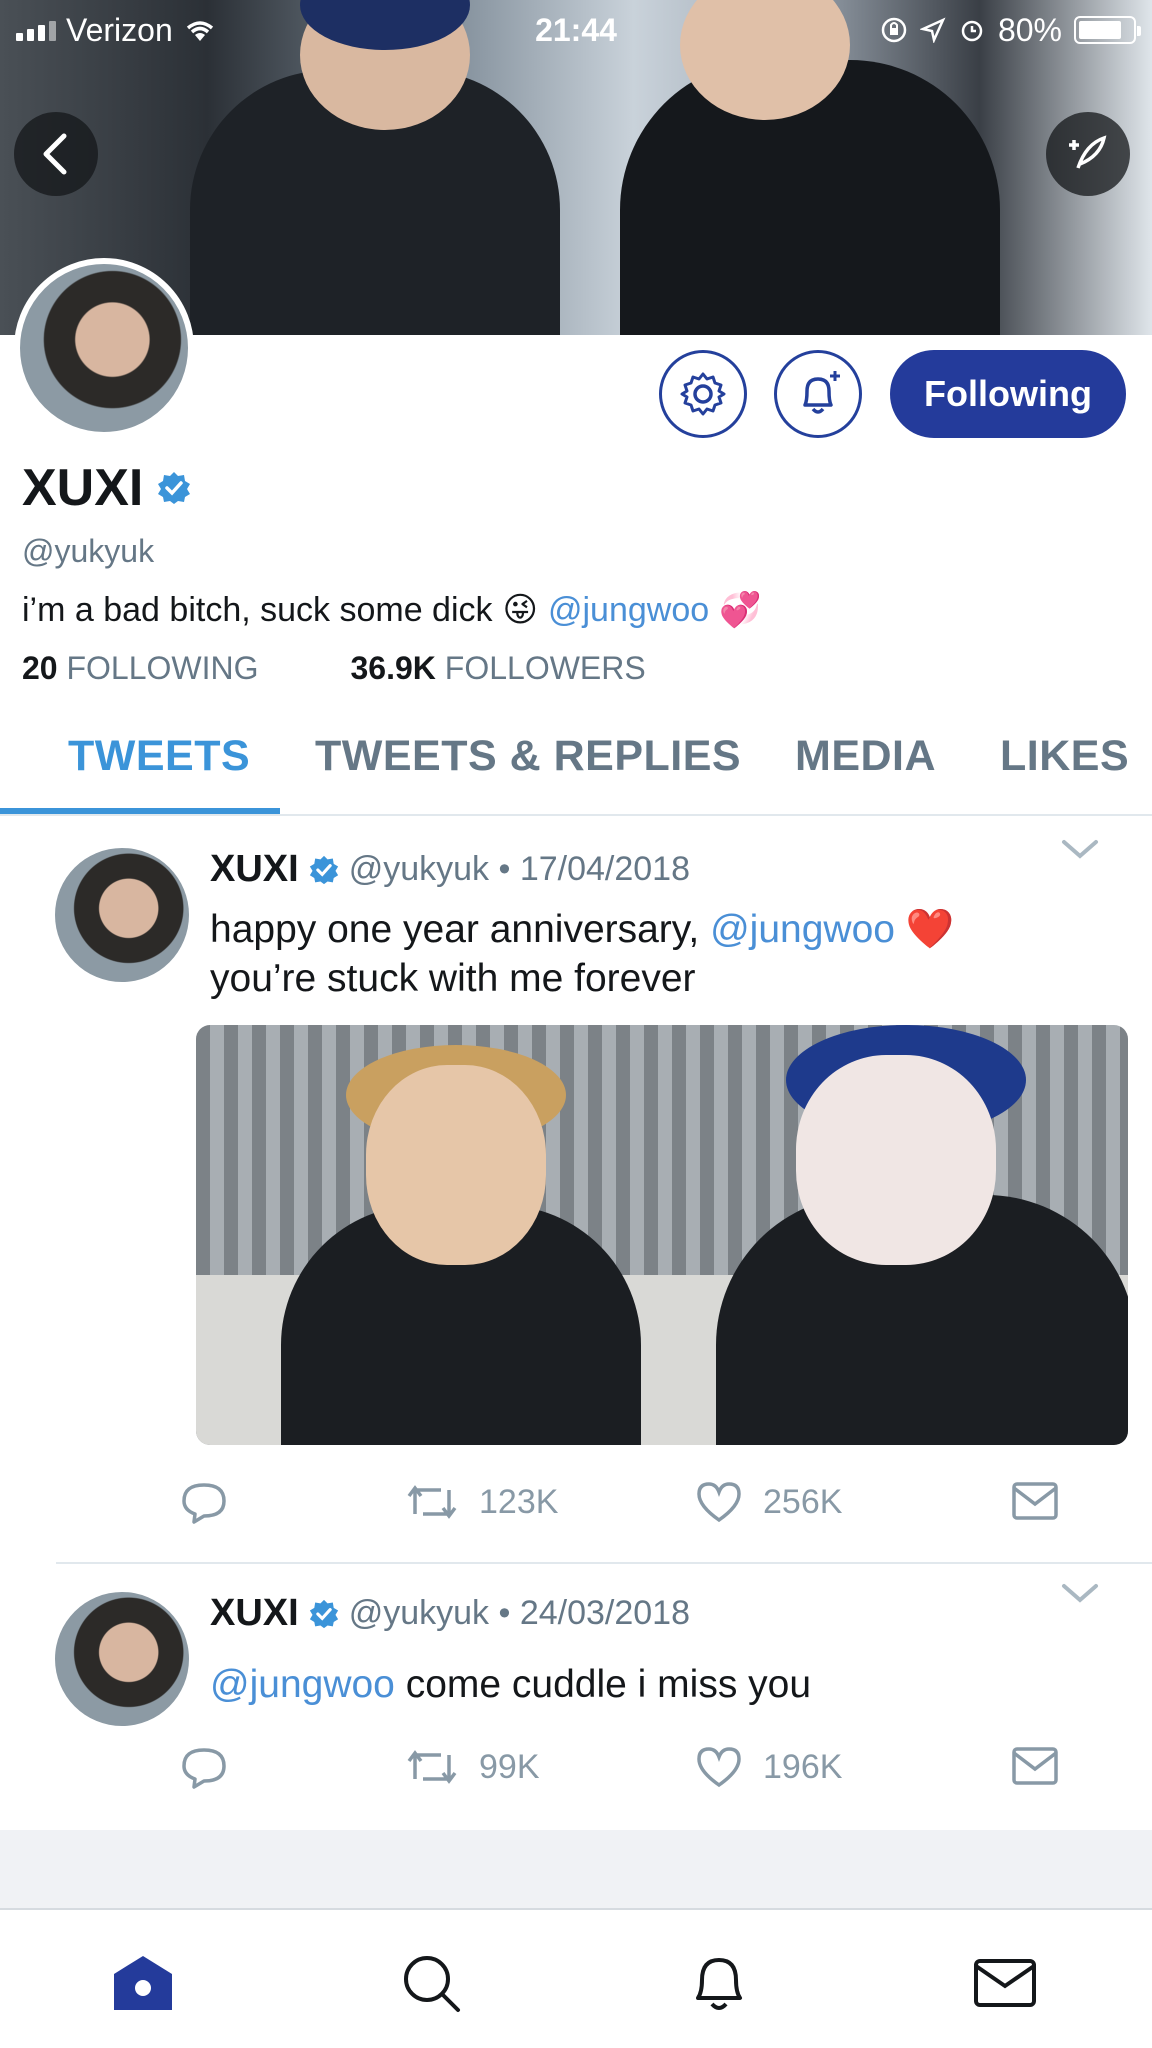  Describe the element at coordinates (528, 756) in the screenshot. I see `tab-tweets-and-replies: TWEETS & REPLIES` at that location.